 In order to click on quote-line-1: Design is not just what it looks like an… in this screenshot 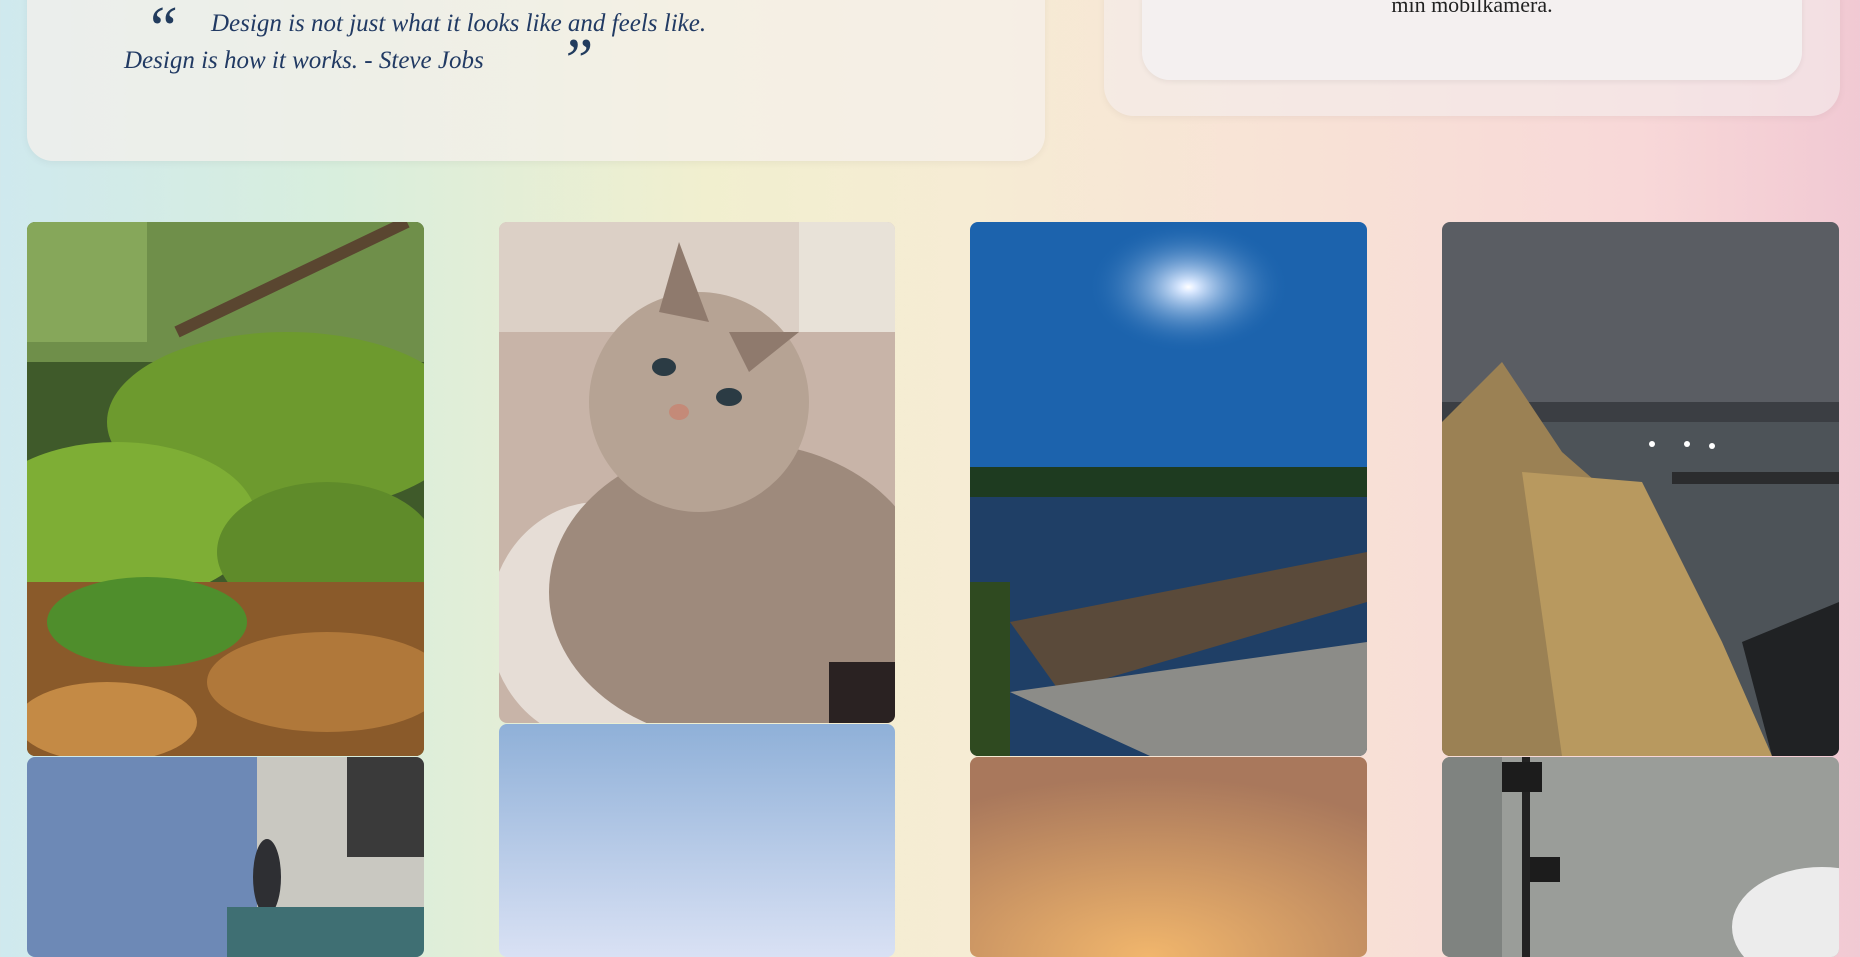, I will do `click(459, 23)`.